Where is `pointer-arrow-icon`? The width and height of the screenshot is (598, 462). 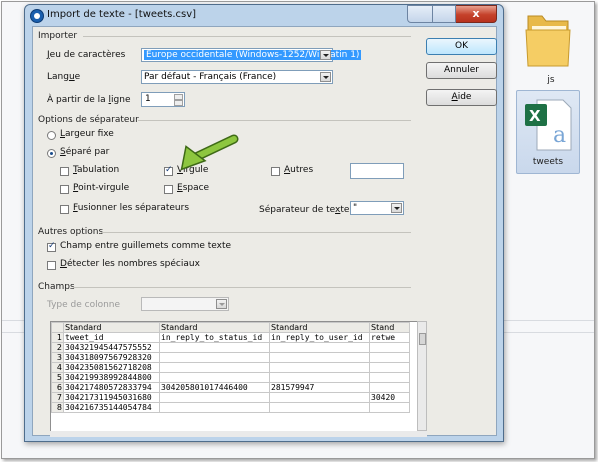
pointer-arrow-icon is located at coordinates (209, 152).